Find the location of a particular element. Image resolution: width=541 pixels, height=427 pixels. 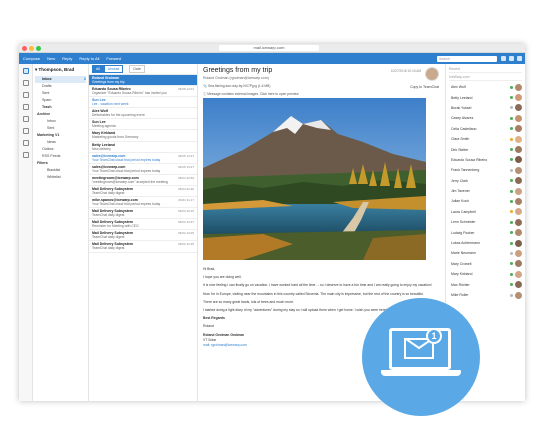

folder-label: Spam is located at coordinates (47, 100).